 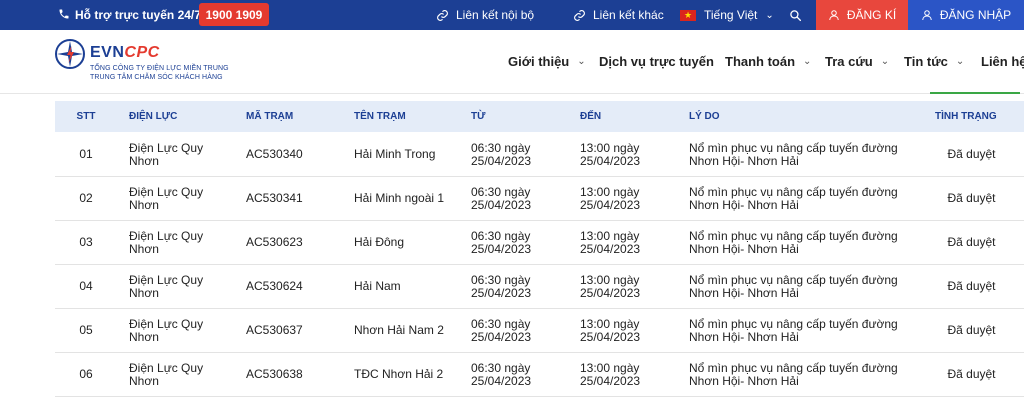 I want to click on cell-ten-tram: TĐC Nhơn Hải 2, so click(x=399, y=374).